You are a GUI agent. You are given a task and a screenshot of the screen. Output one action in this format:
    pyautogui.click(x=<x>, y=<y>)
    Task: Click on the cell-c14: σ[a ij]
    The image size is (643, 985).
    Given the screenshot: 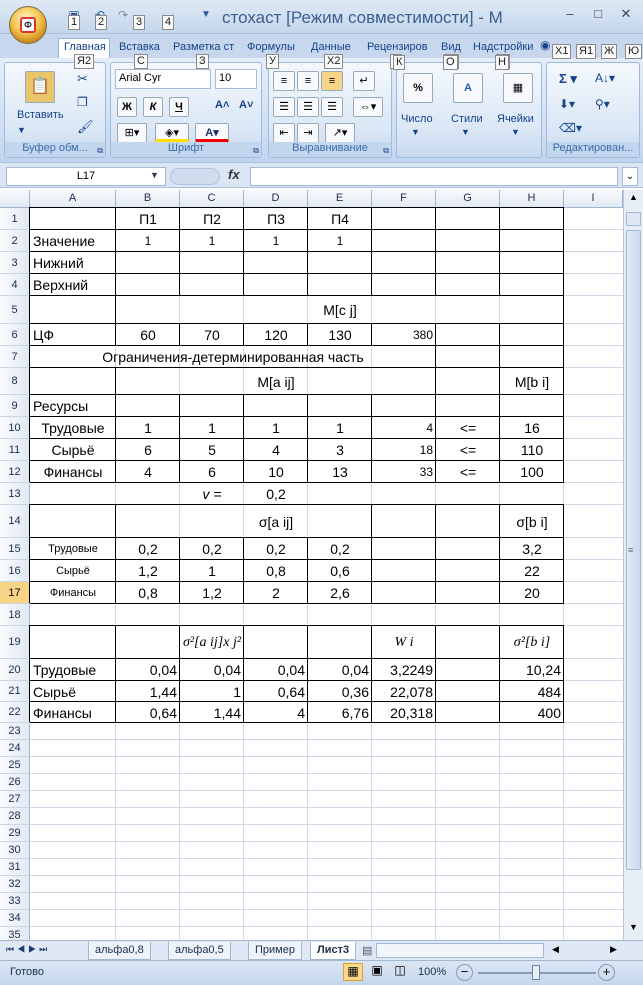 What is the action you would take?
    pyautogui.click(x=276, y=521)
    